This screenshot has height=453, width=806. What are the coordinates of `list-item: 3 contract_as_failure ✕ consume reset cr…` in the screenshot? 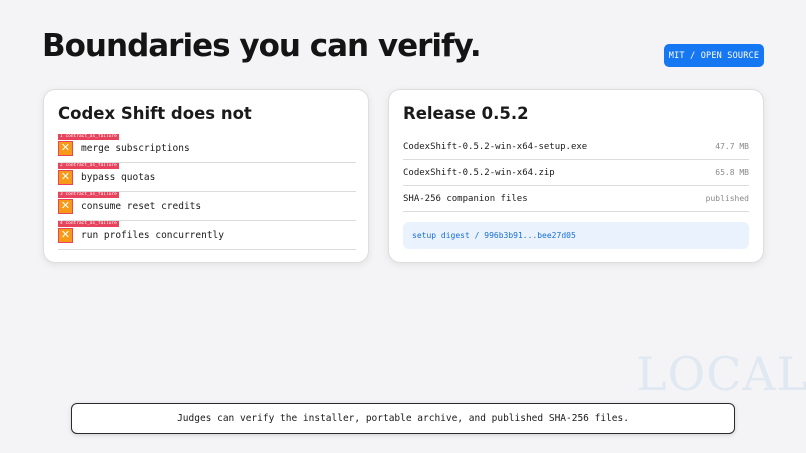 It's located at (207, 206).